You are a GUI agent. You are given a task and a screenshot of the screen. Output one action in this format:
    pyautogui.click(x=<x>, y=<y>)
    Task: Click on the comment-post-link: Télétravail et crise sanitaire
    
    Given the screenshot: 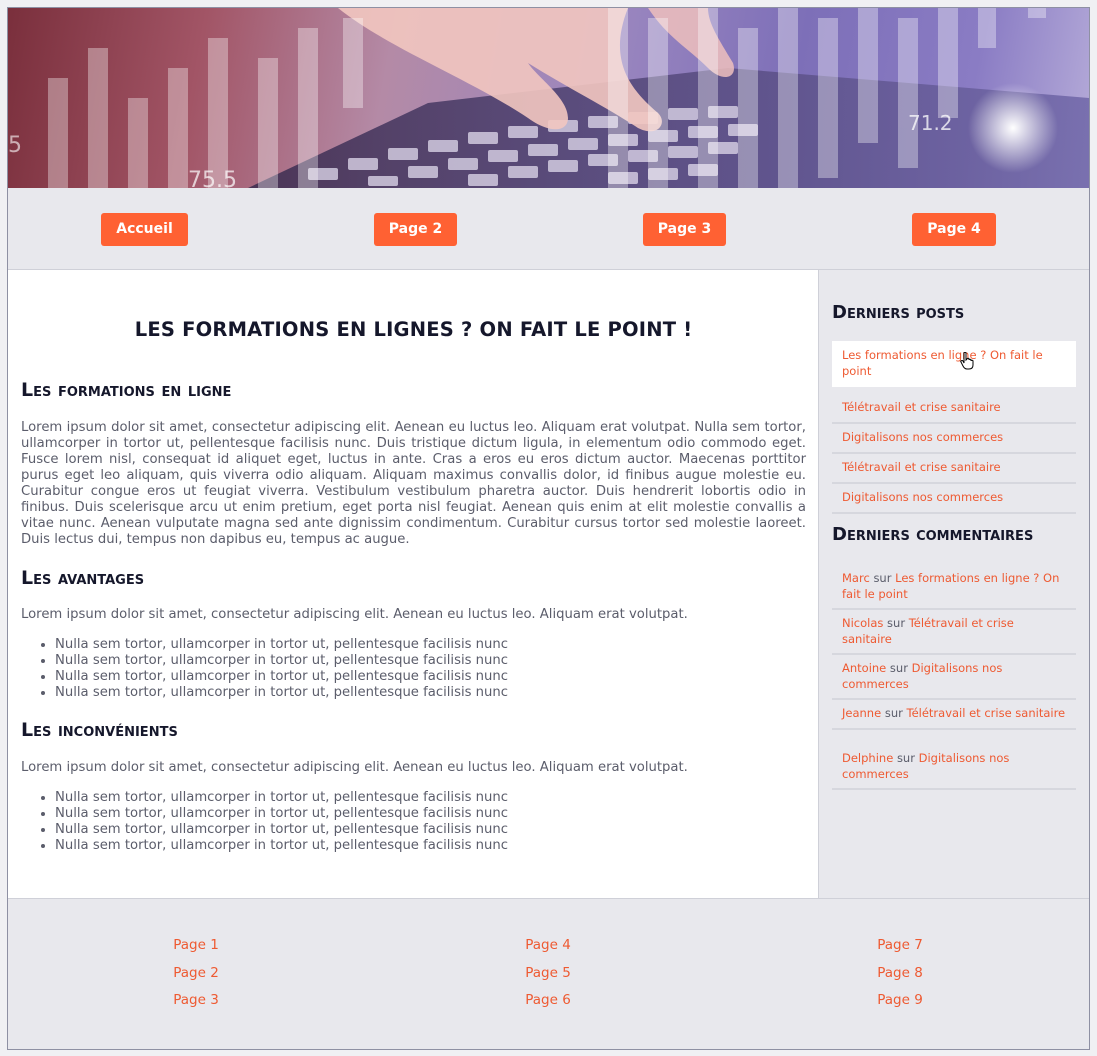 What is the action you would take?
    pyautogui.click(x=986, y=713)
    